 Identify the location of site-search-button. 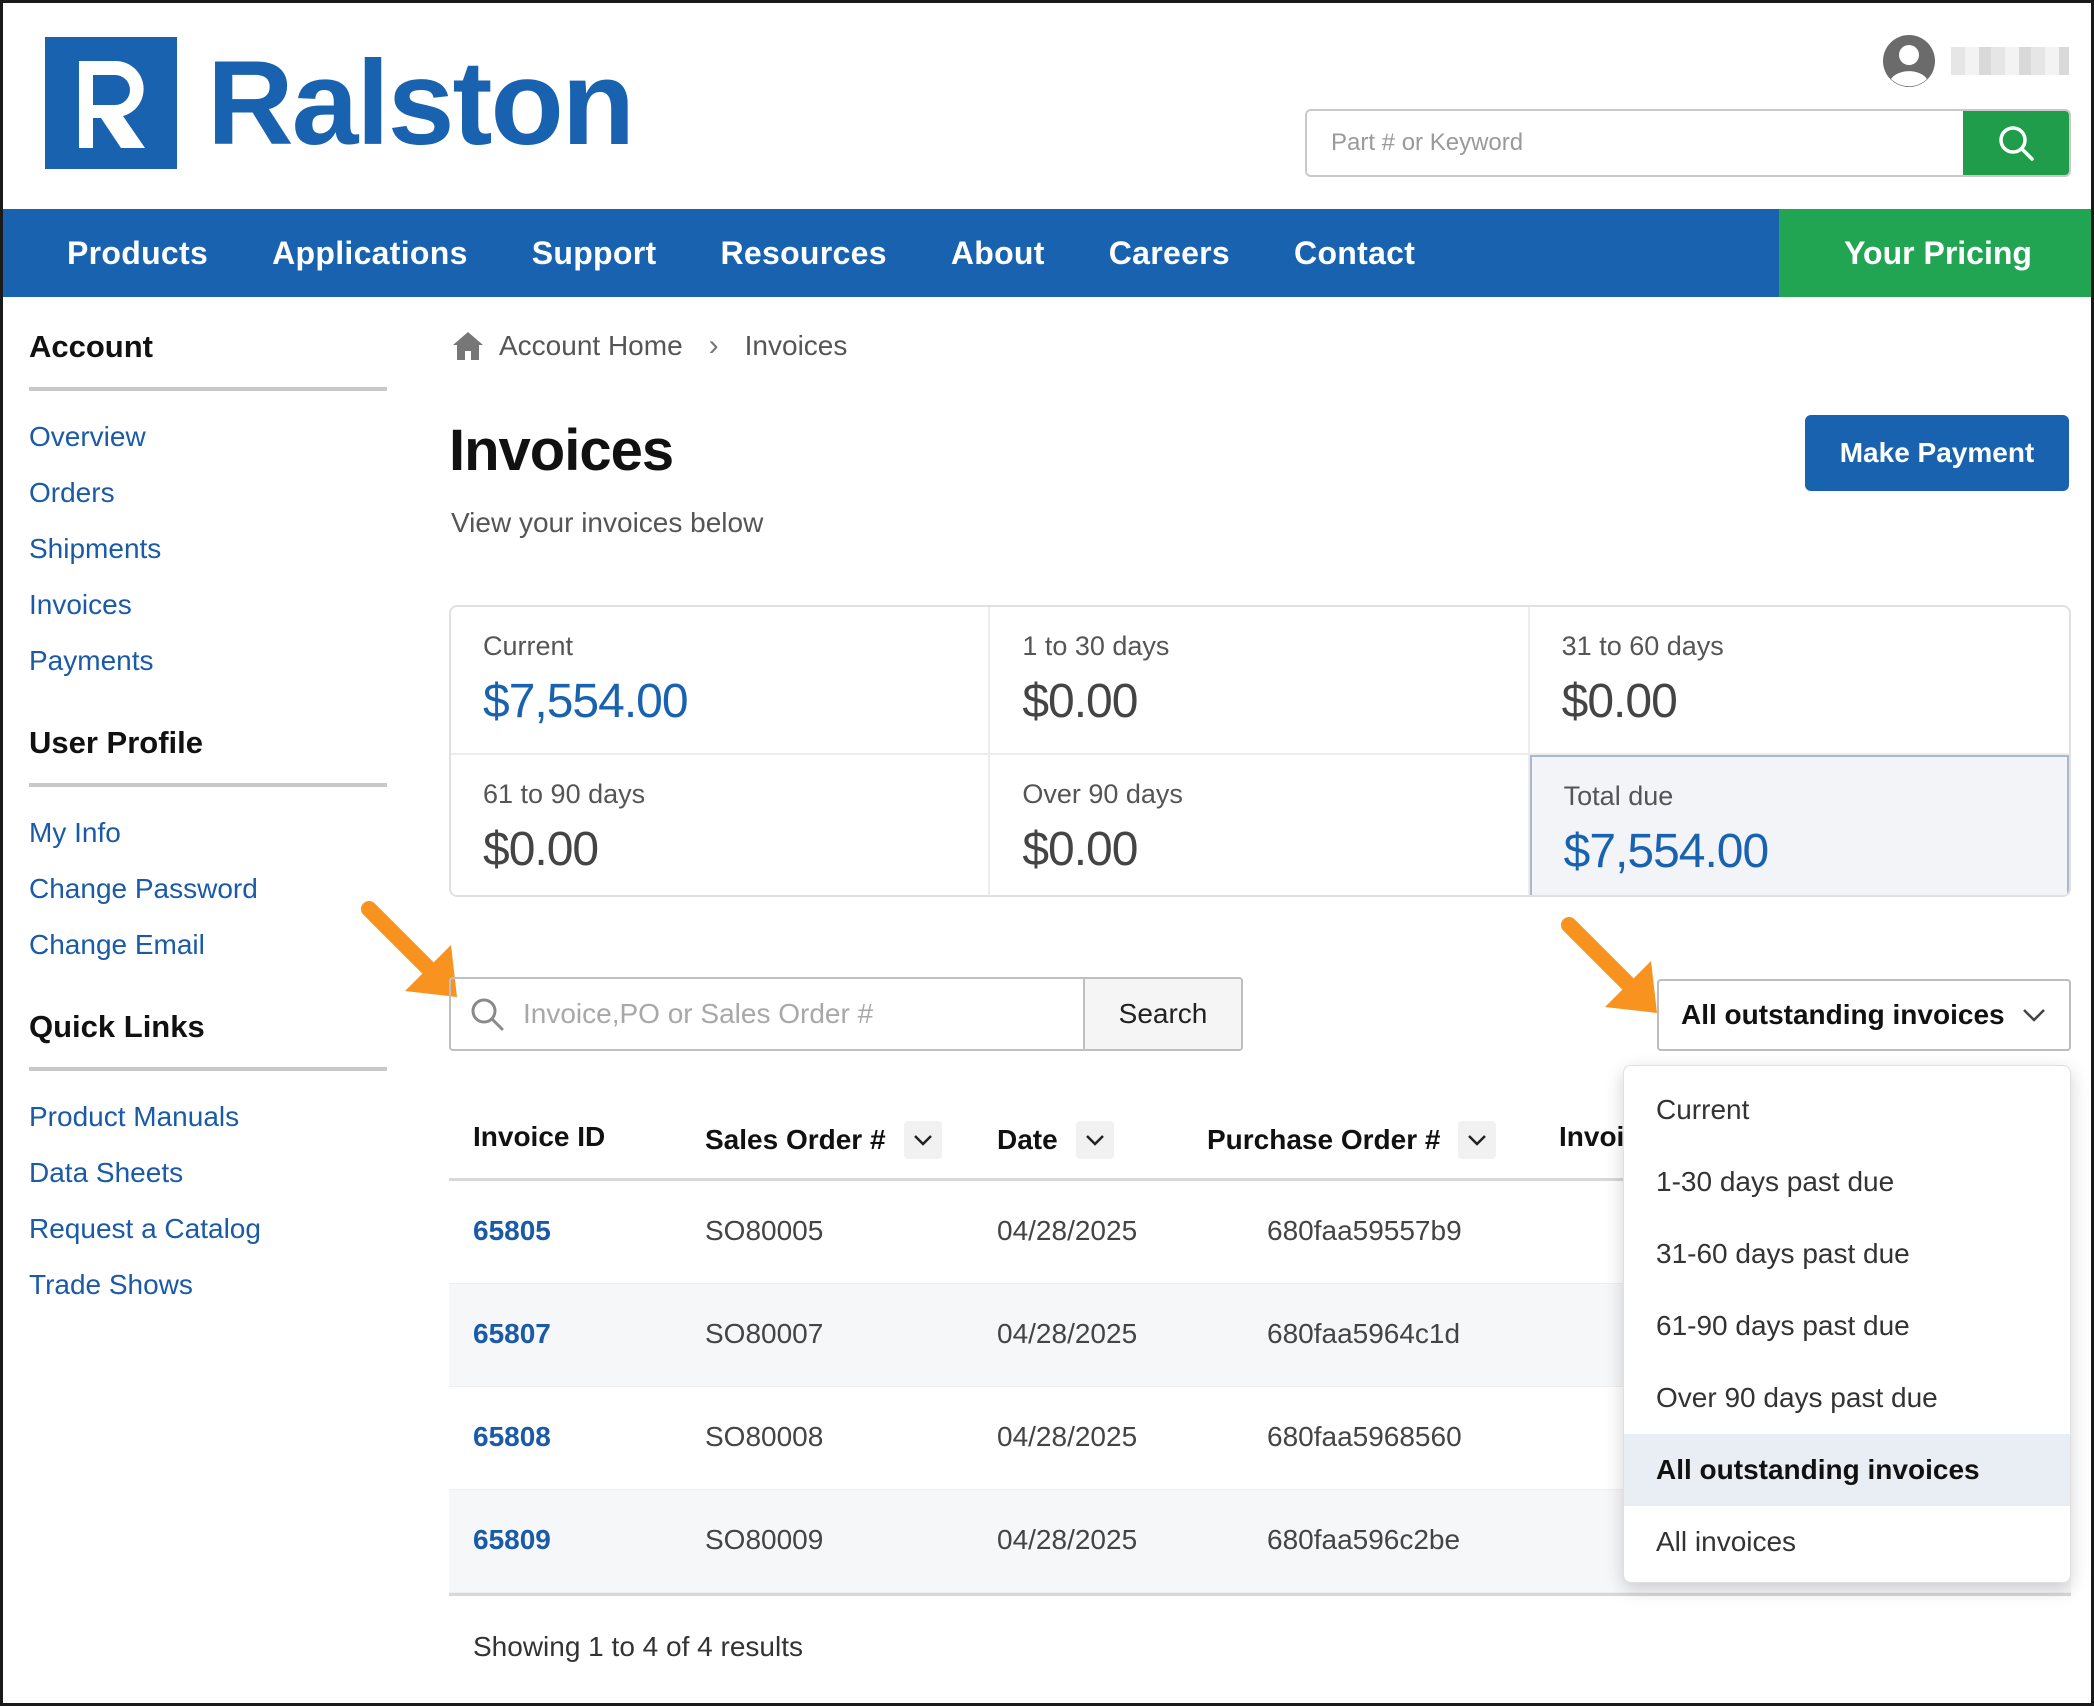
(2016, 143).